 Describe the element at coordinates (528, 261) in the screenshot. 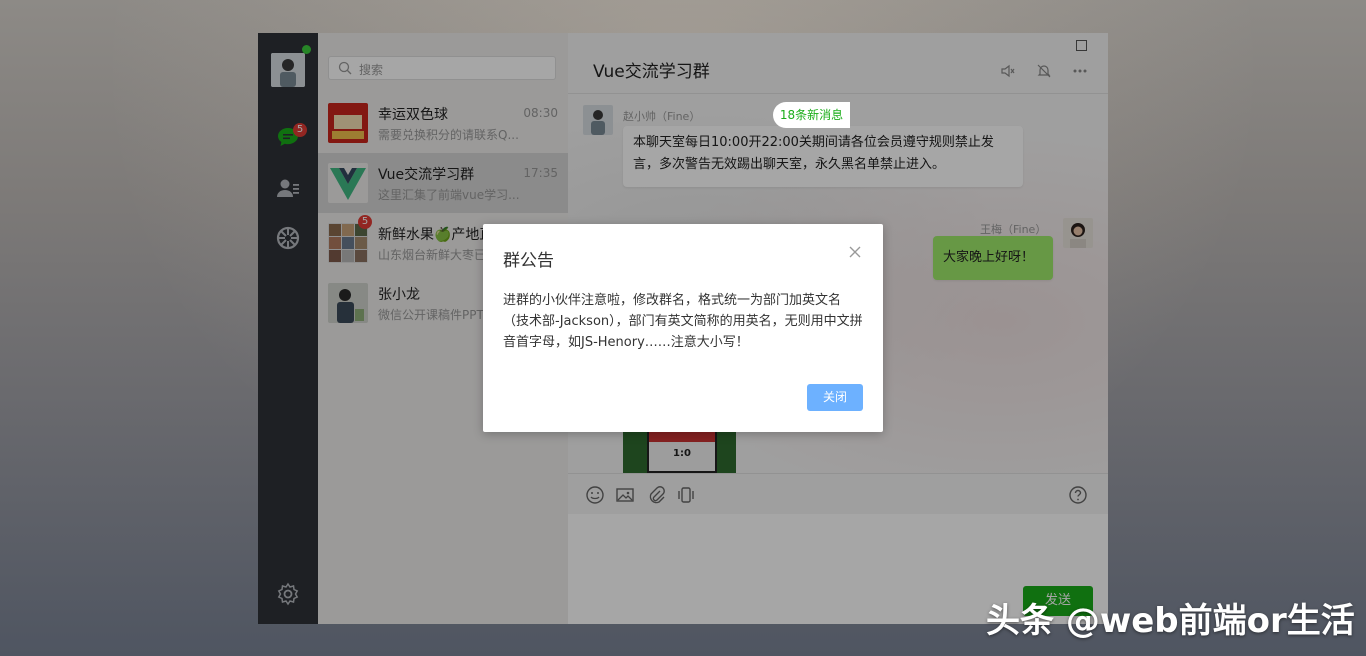

I see `dialog-title: 群公告` at that location.